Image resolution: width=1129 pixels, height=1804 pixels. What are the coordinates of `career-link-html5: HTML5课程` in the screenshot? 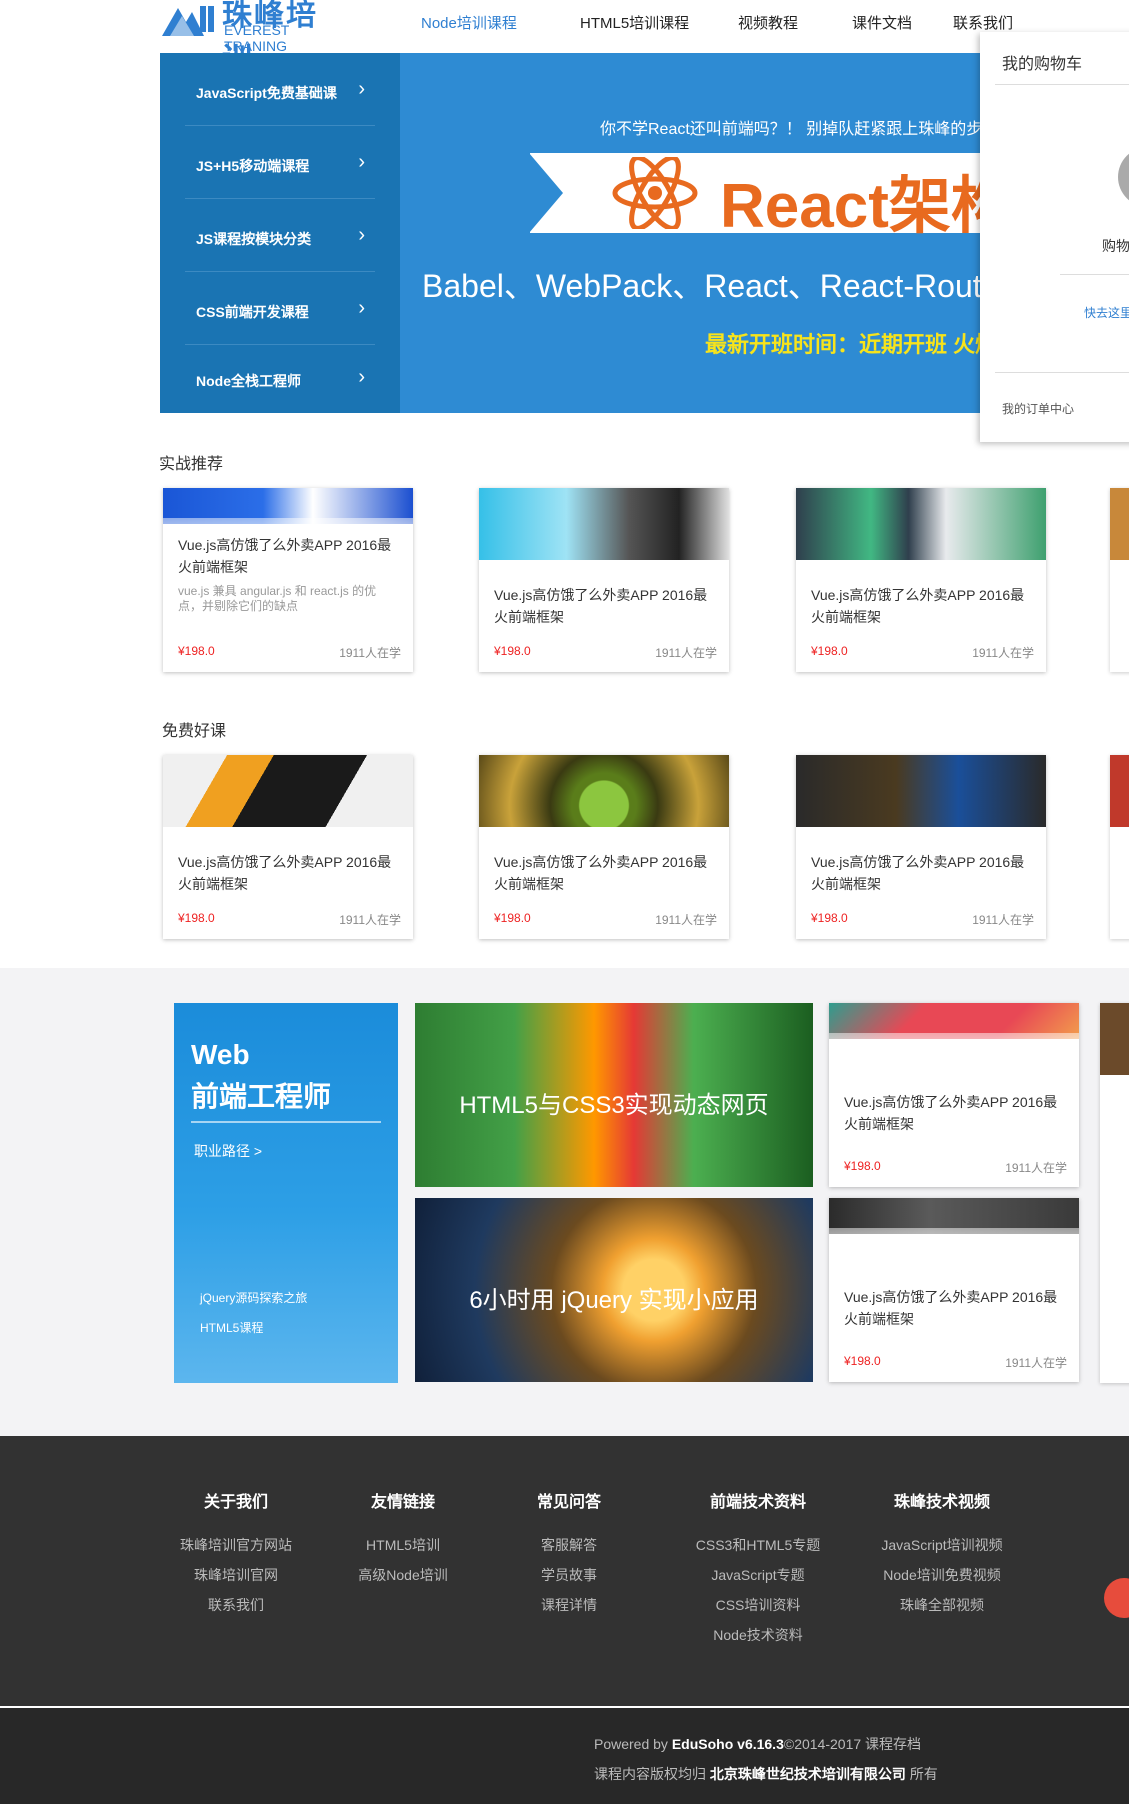 It's located at (231, 1327).